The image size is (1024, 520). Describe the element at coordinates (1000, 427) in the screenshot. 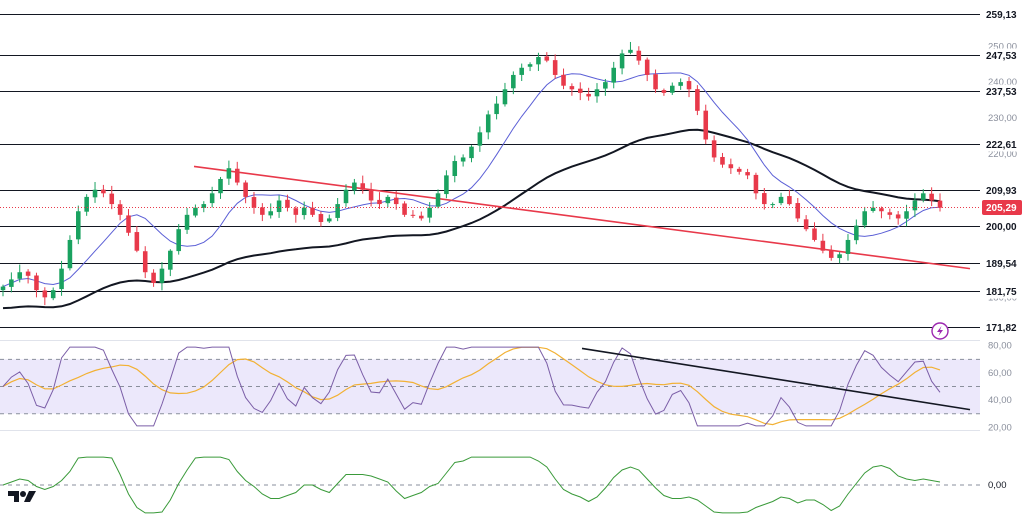

I see `rsi-tick-label: 20,00` at that location.